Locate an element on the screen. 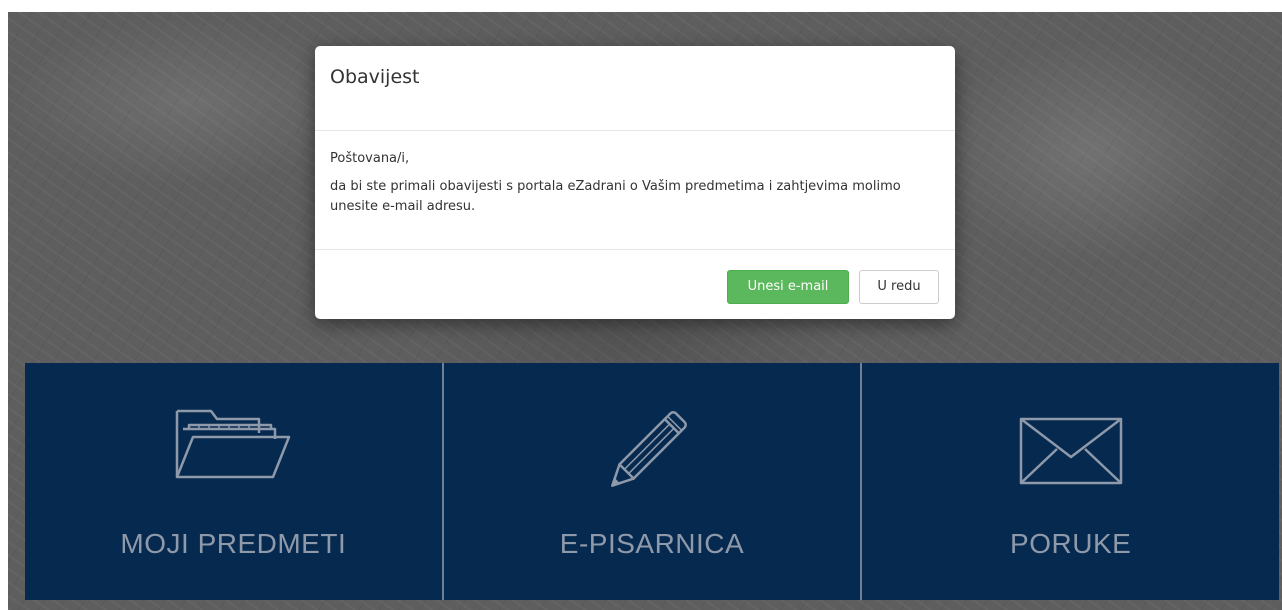 The height and width of the screenshot is (610, 1282). tile-label: PORUKE is located at coordinates (1071, 543).